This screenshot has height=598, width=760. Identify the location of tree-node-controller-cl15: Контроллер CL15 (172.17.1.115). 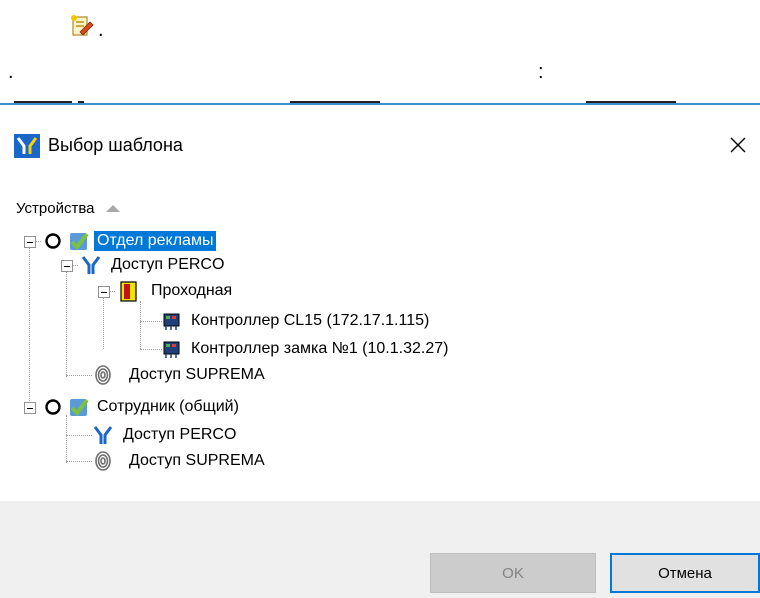
(297, 321).